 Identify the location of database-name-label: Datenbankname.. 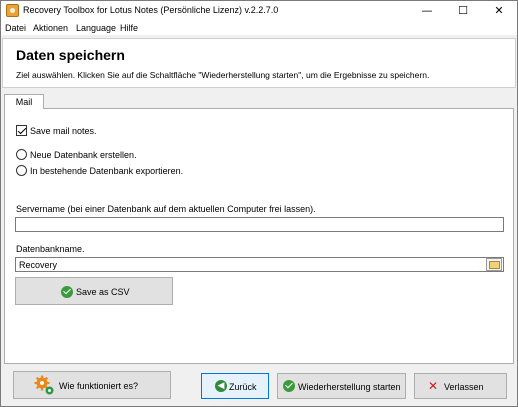
(50, 249).